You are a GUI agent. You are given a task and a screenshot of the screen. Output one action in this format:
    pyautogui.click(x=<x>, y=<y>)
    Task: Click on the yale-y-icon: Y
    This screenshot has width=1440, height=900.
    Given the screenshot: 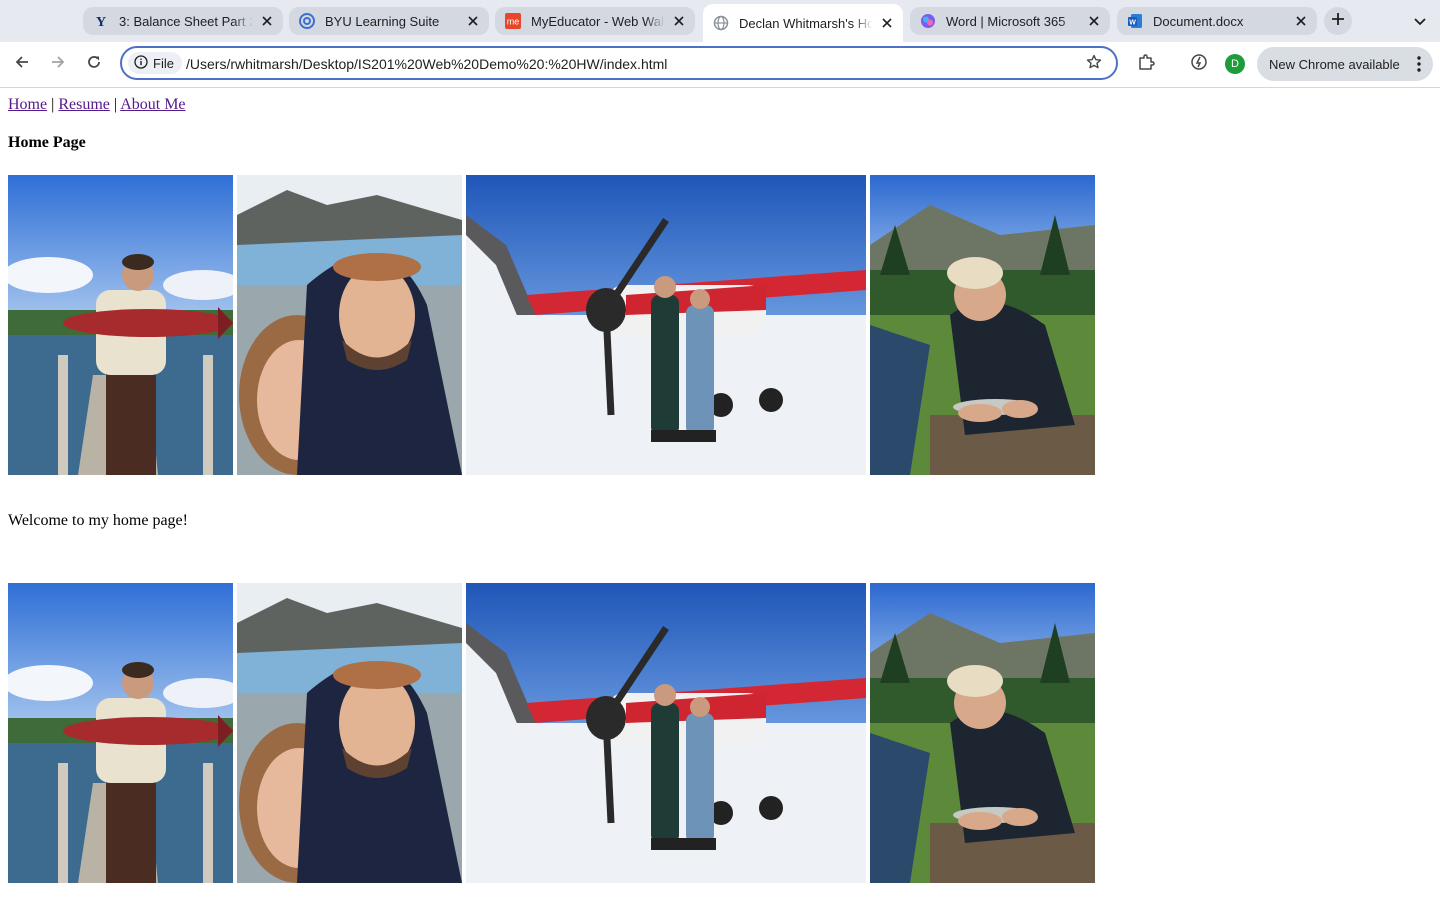 What is the action you would take?
    pyautogui.click(x=101, y=21)
    